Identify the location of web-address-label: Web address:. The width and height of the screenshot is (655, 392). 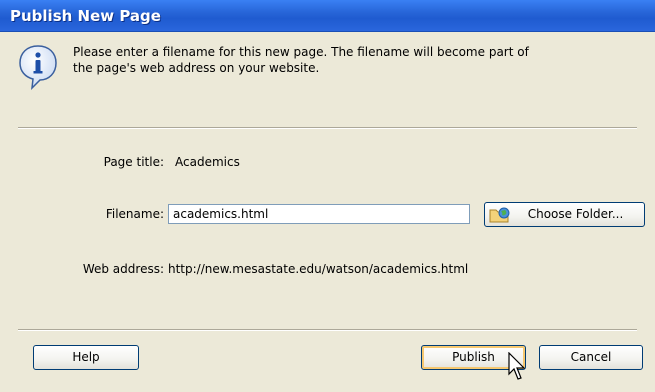
(123, 269).